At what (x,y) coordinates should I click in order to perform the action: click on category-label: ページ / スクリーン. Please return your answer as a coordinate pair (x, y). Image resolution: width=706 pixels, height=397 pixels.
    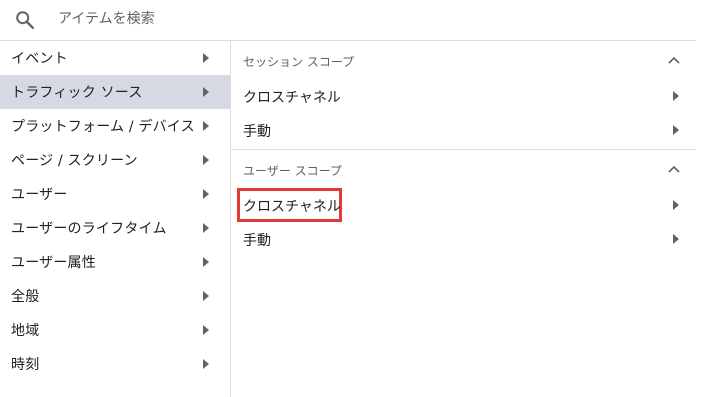
    Looking at the image, I should click on (74, 161).